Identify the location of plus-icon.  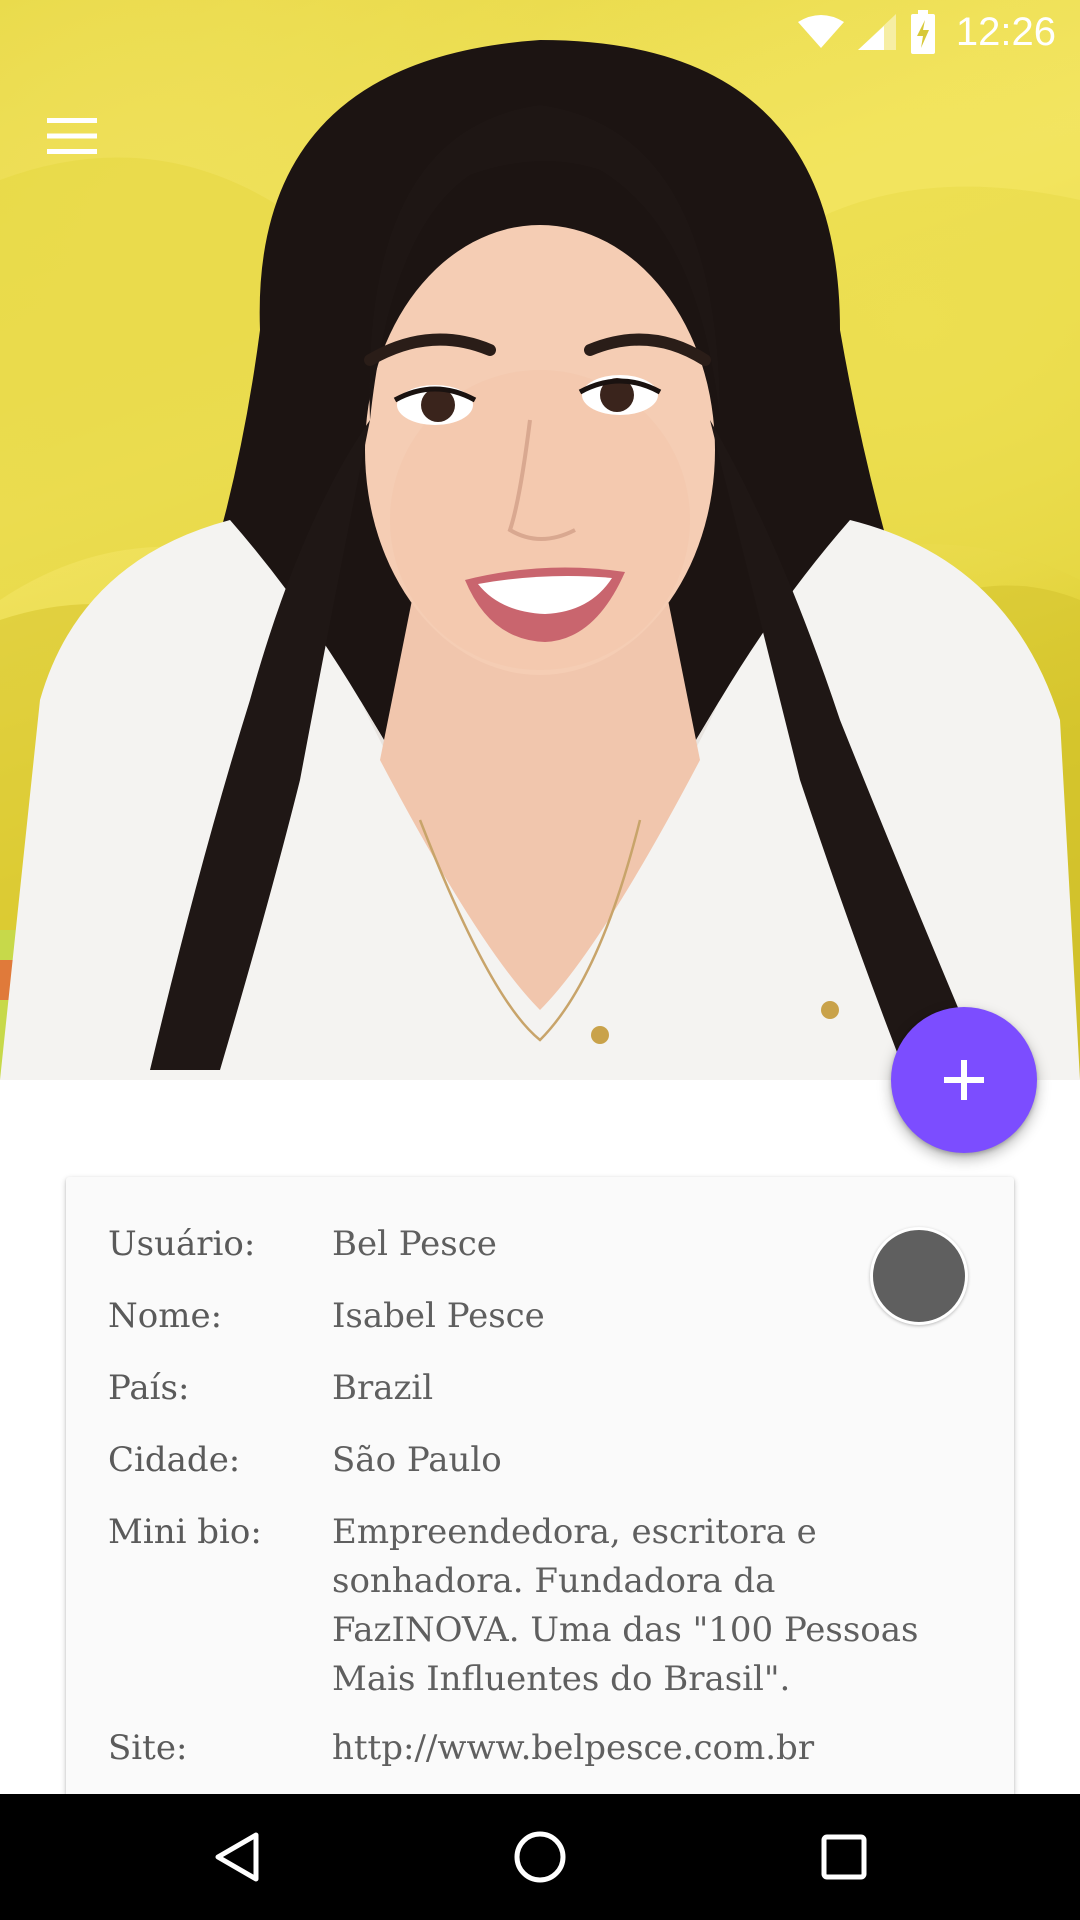
(964, 1080).